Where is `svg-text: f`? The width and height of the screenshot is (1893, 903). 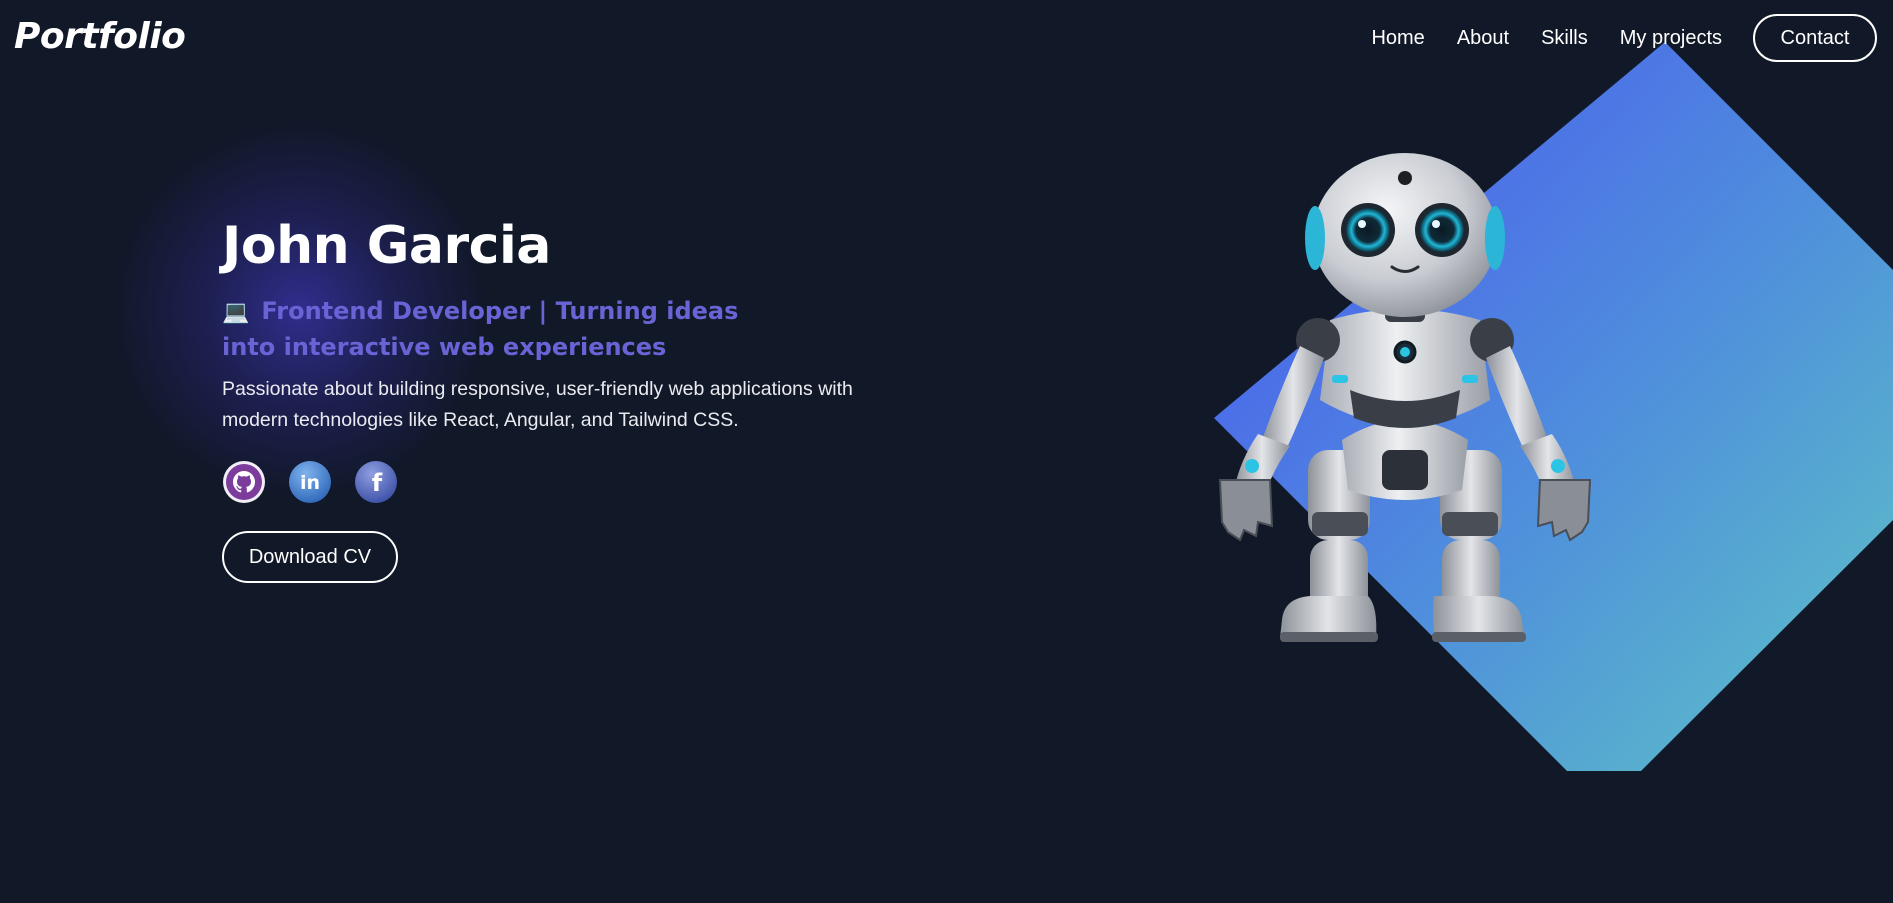 svg-text: f is located at coordinates (377, 483).